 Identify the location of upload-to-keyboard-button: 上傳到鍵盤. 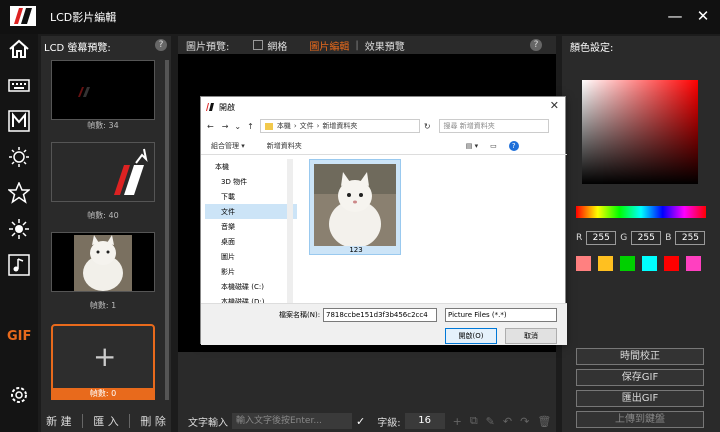
(640, 419).